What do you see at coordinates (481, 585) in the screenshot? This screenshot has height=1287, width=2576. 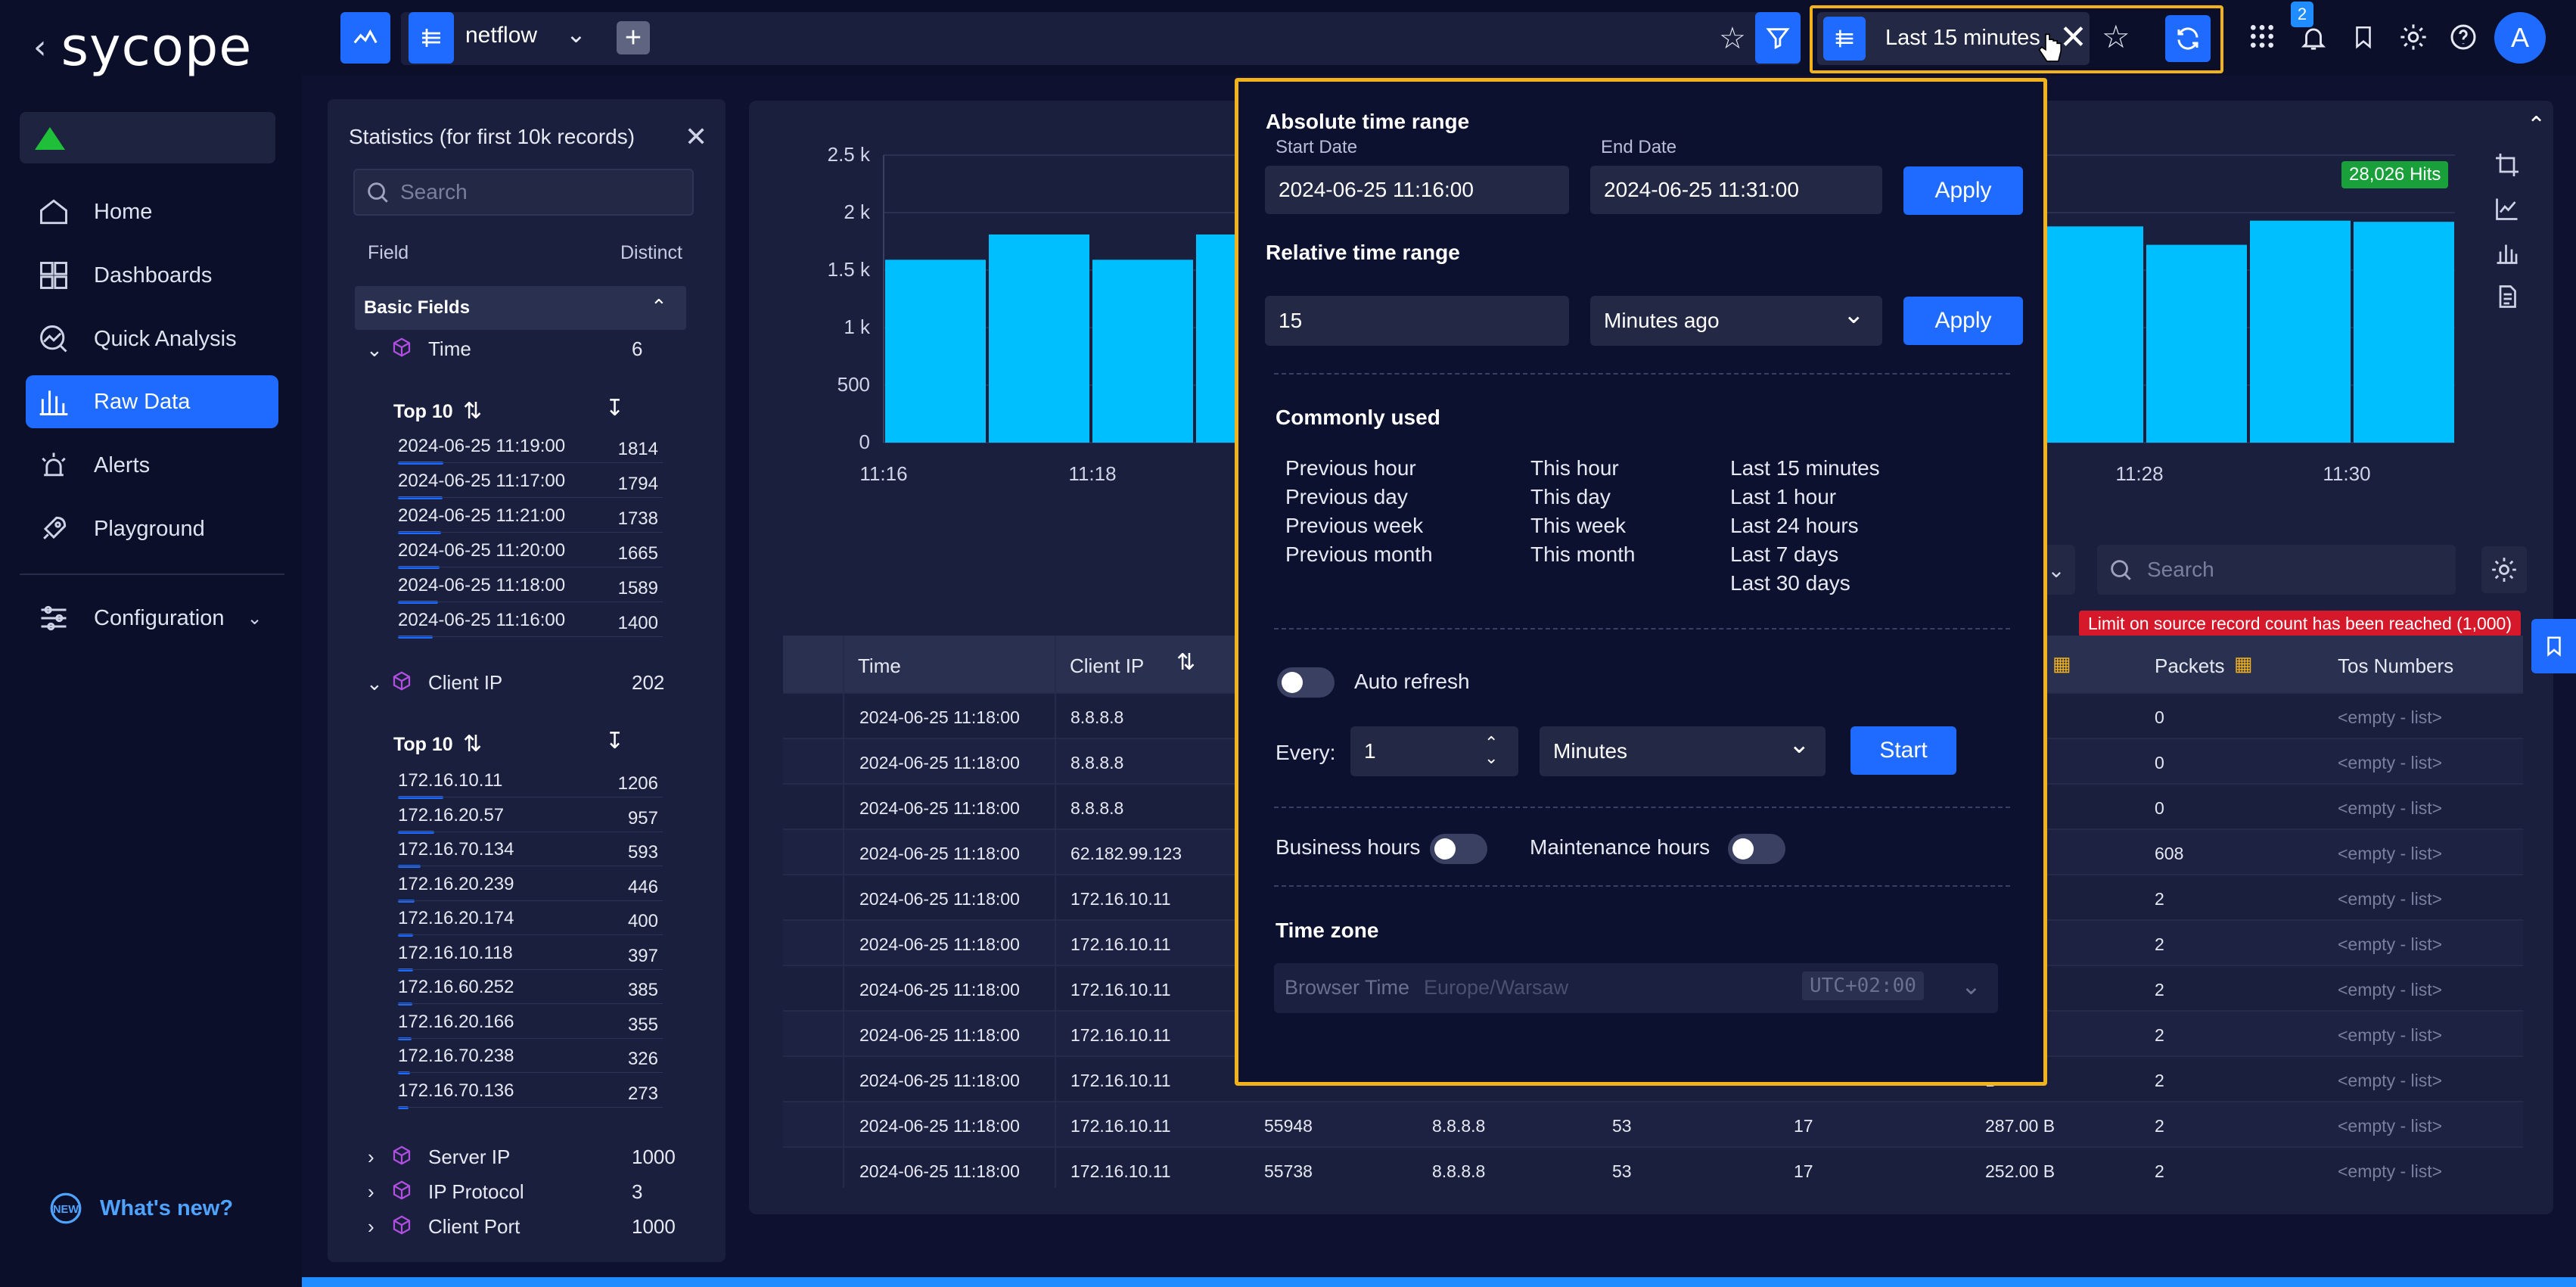 I see `value-label: 2024-06-25 11:18:00` at bounding box center [481, 585].